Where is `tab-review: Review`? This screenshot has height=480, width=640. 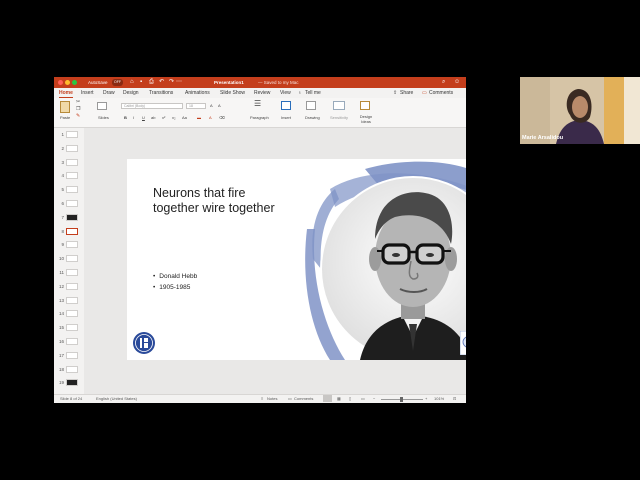 tab-review: Review is located at coordinates (262, 93).